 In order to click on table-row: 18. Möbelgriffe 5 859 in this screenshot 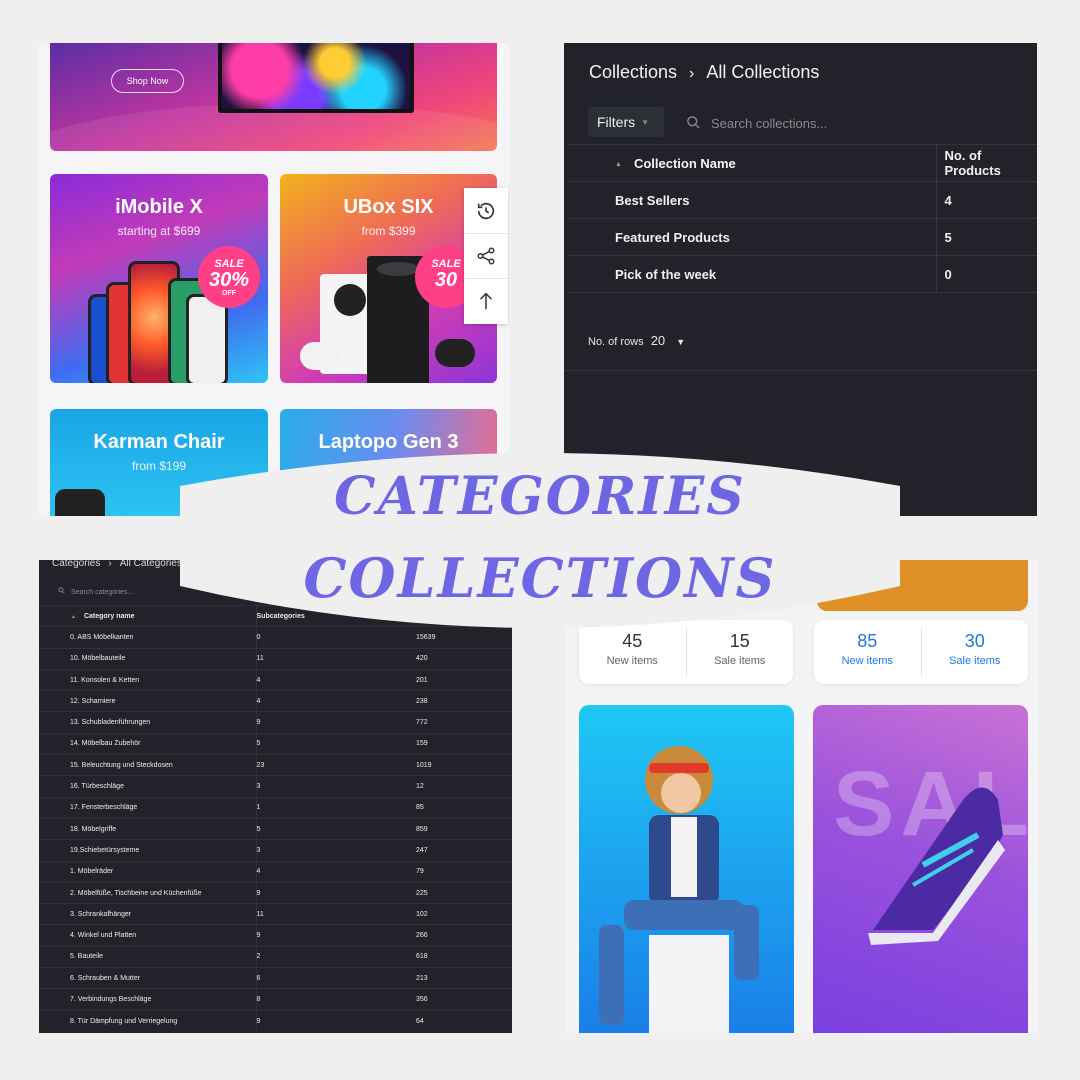, I will do `click(275, 828)`.